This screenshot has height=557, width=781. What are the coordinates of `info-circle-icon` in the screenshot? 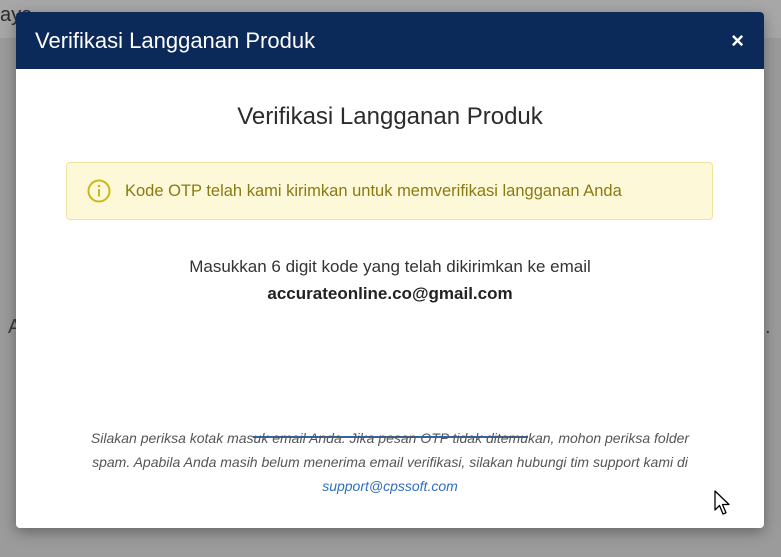 It's located at (99, 191).